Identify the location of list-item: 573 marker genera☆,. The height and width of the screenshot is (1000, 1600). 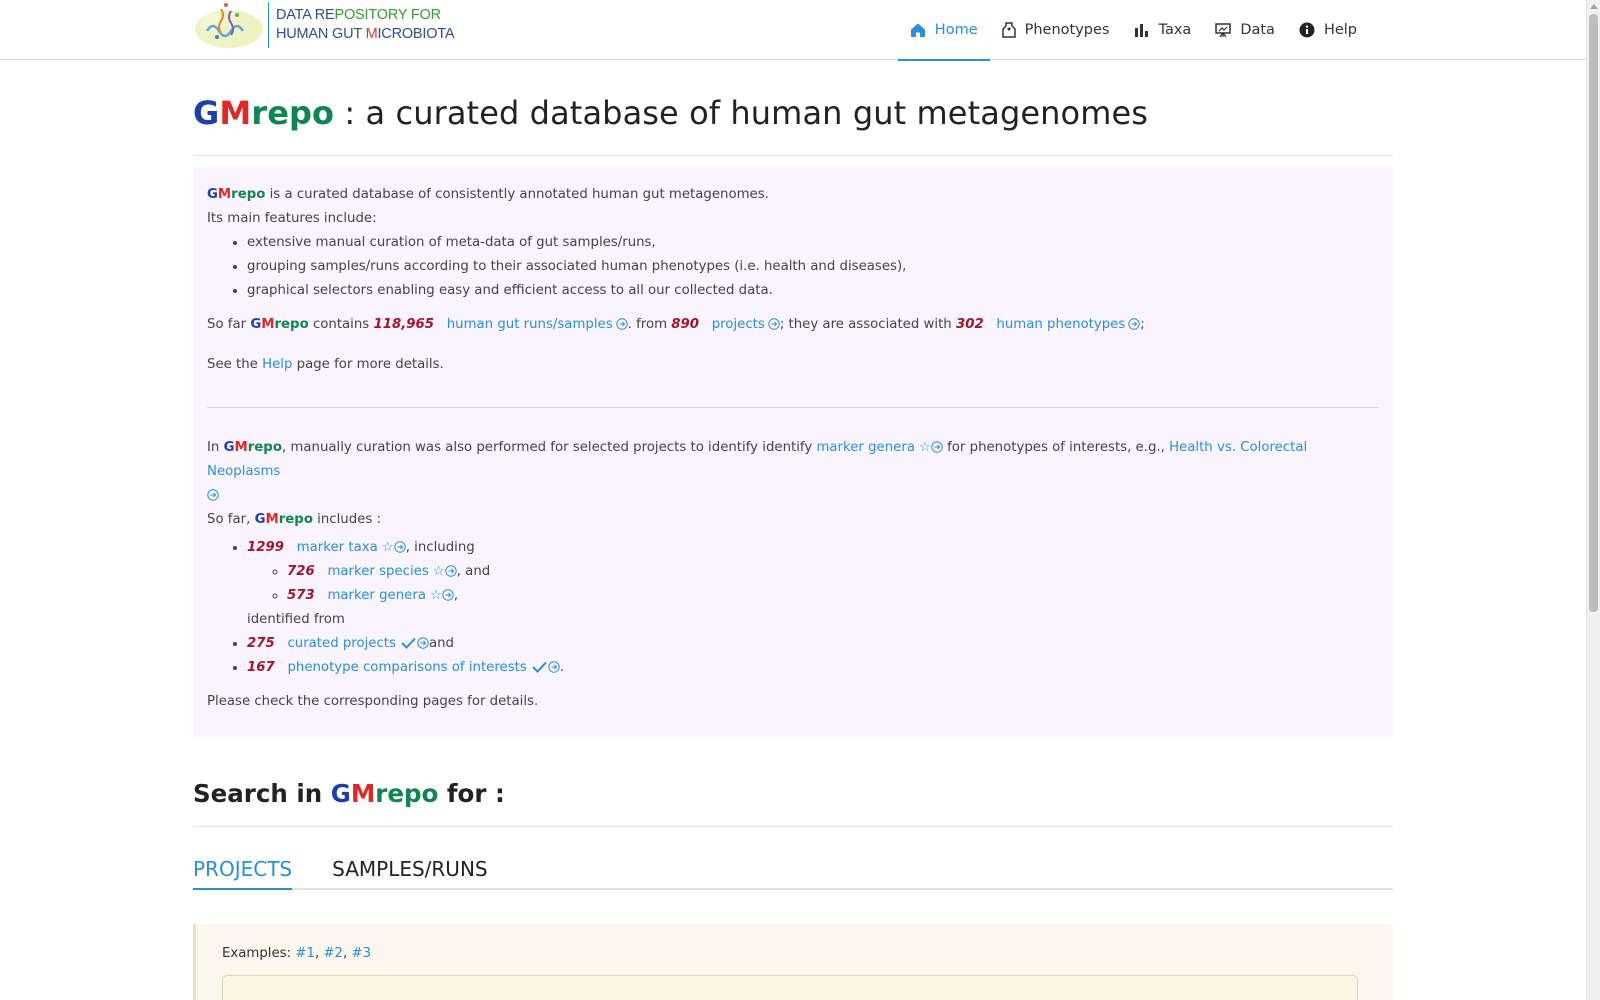
(833, 596).